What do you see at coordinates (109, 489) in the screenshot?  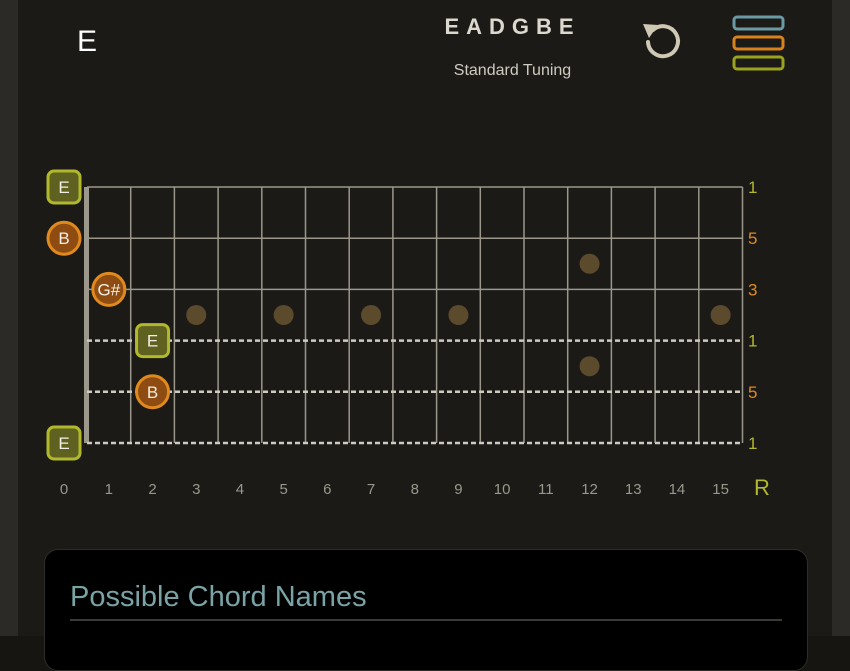 I see `fret-number: 1` at bounding box center [109, 489].